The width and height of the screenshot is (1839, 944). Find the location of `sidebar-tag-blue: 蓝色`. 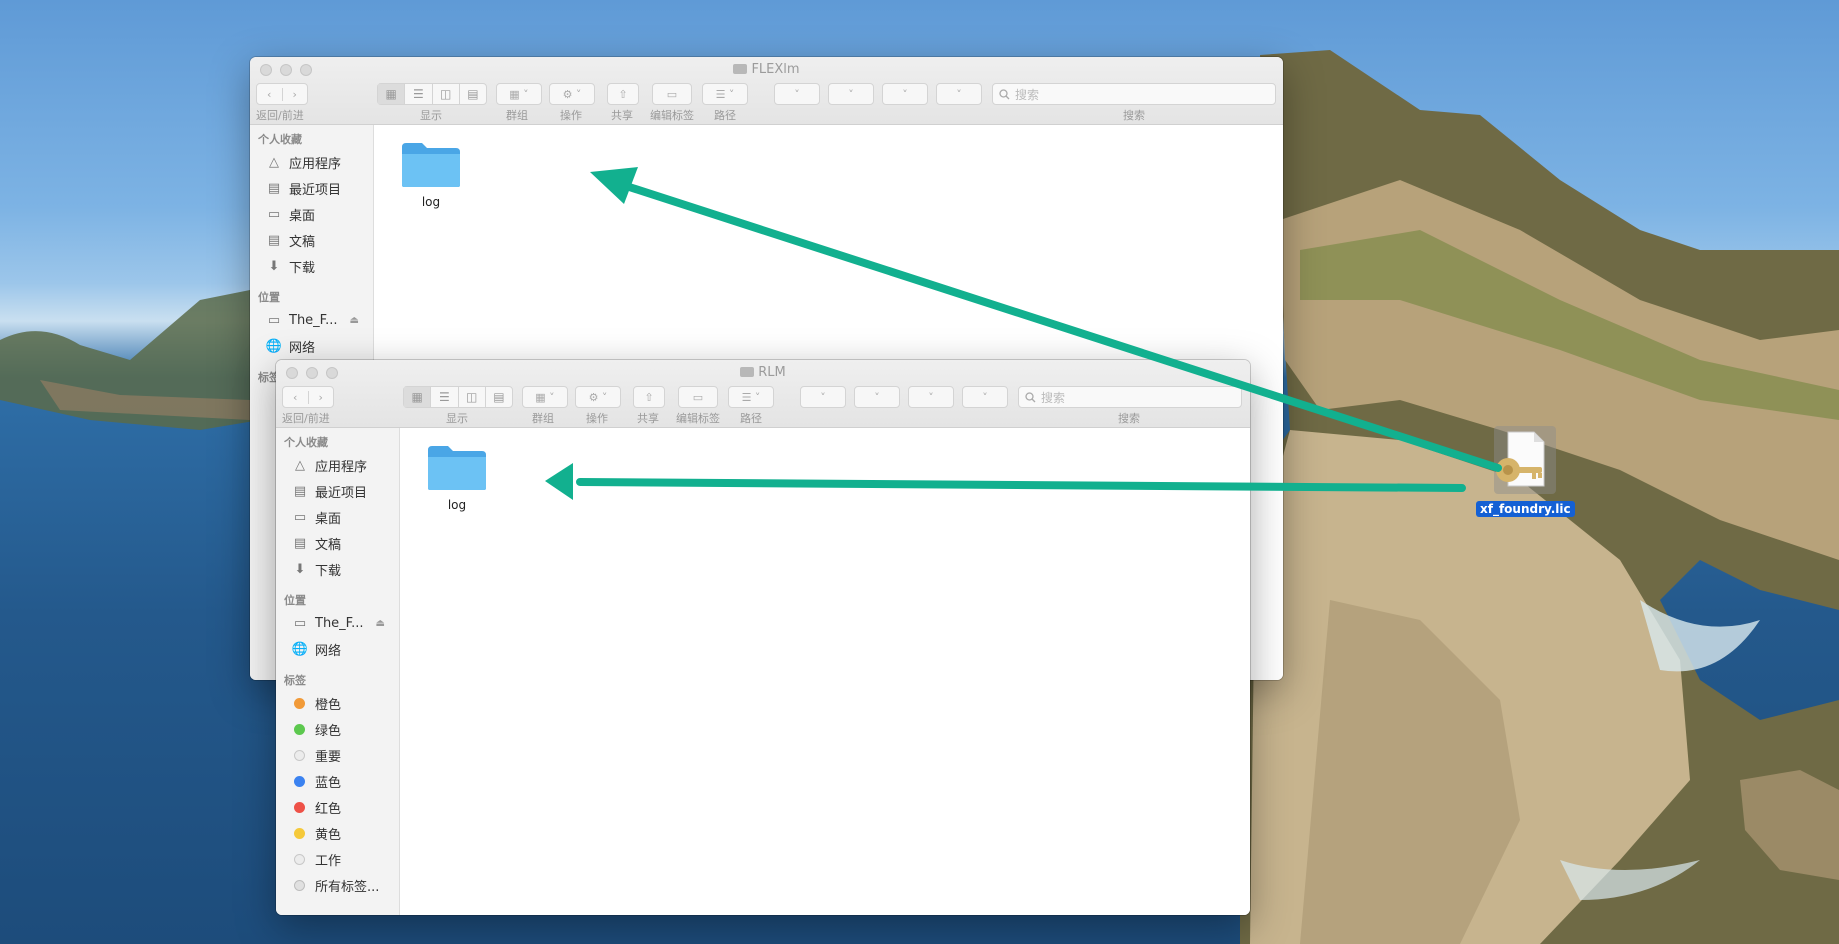

sidebar-tag-blue: 蓝色 is located at coordinates (337, 781).